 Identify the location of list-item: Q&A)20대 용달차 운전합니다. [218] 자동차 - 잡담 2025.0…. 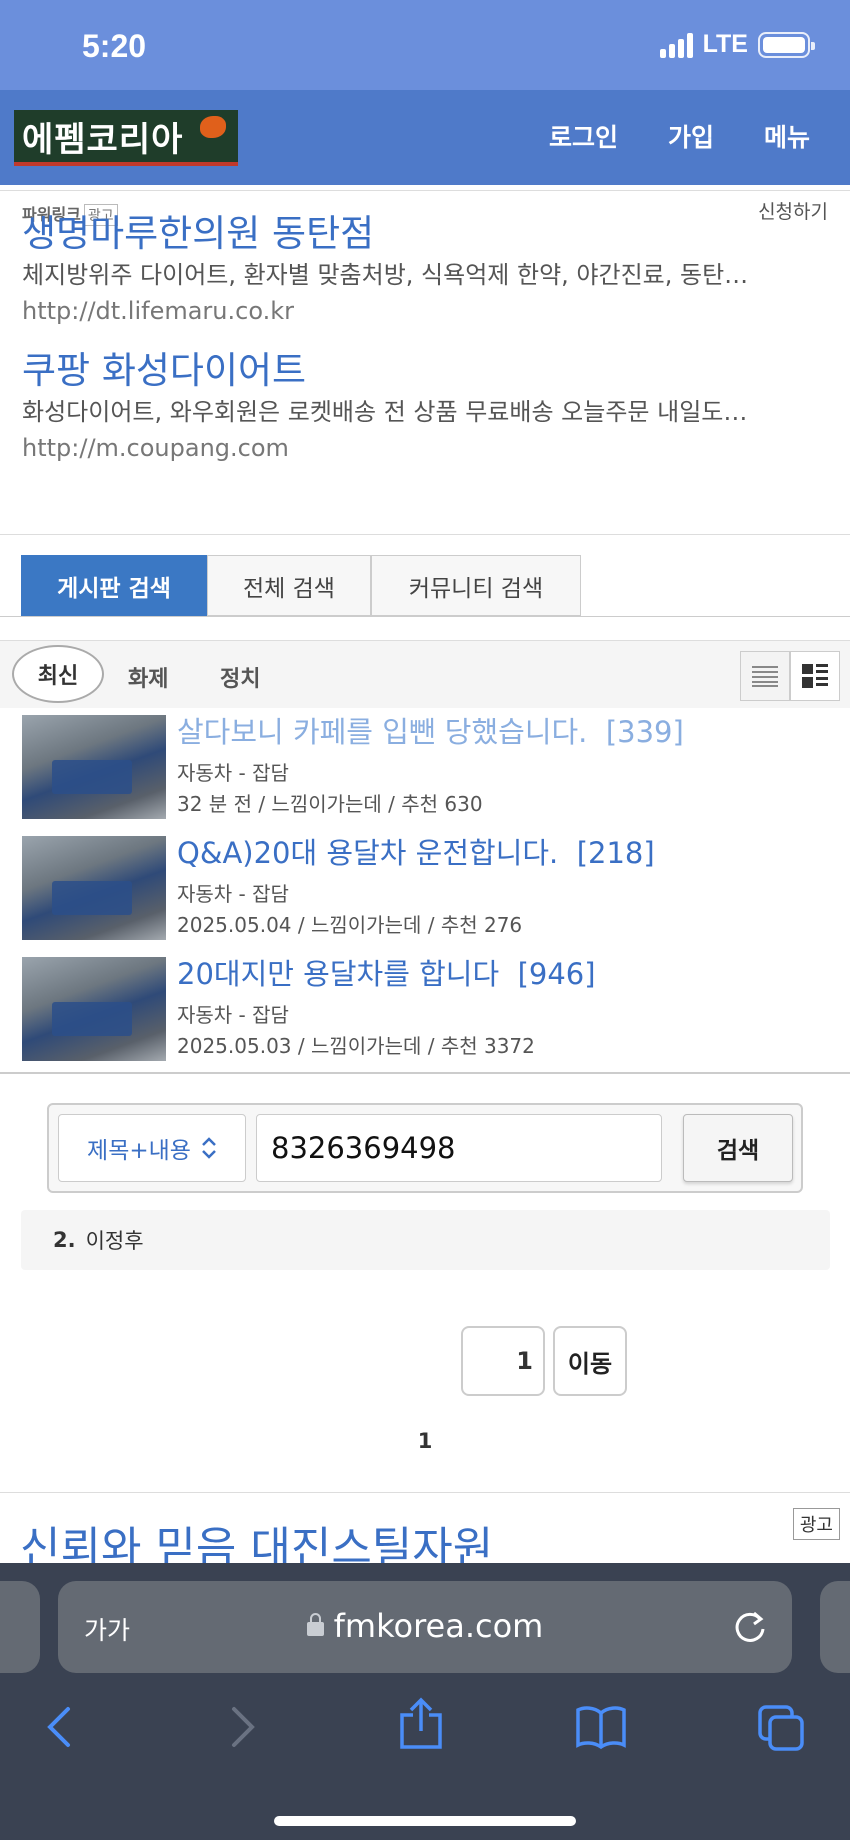
(427, 888).